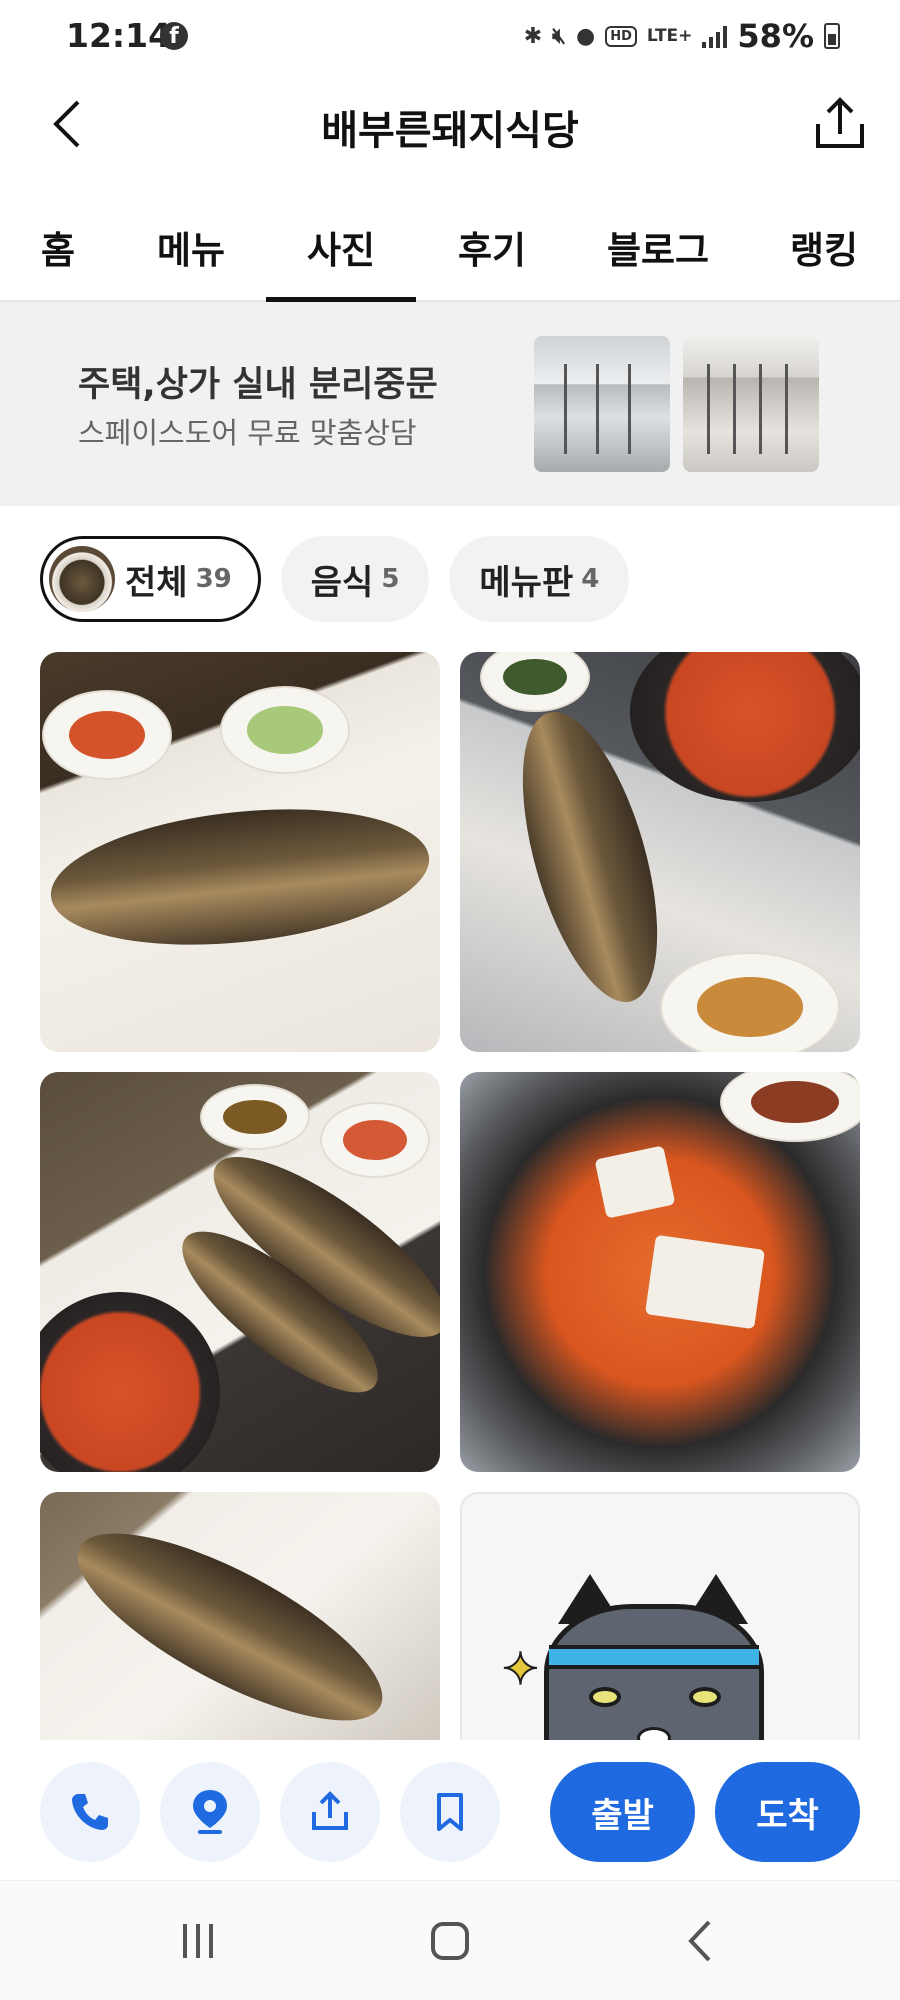 The image size is (900, 2000). I want to click on bottom-action-bar: 출발 도착, so click(450, 1810).